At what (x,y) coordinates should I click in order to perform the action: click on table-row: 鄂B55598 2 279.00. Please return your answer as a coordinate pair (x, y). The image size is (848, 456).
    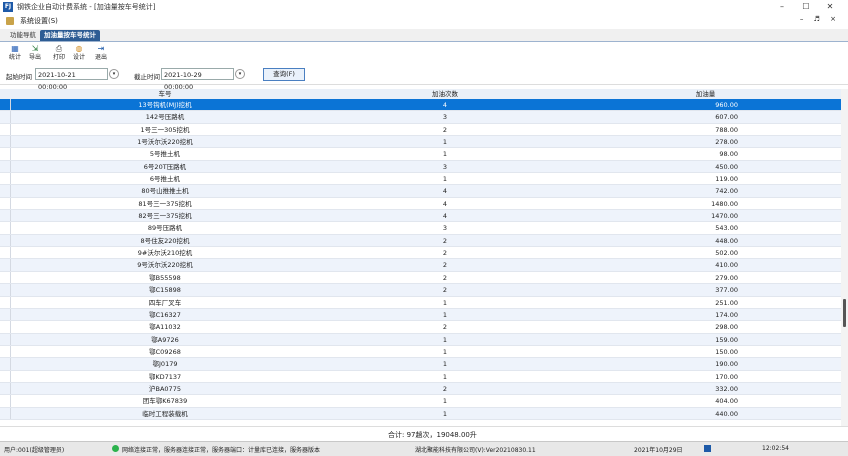
    Looking at the image, I should click on (420, 278).